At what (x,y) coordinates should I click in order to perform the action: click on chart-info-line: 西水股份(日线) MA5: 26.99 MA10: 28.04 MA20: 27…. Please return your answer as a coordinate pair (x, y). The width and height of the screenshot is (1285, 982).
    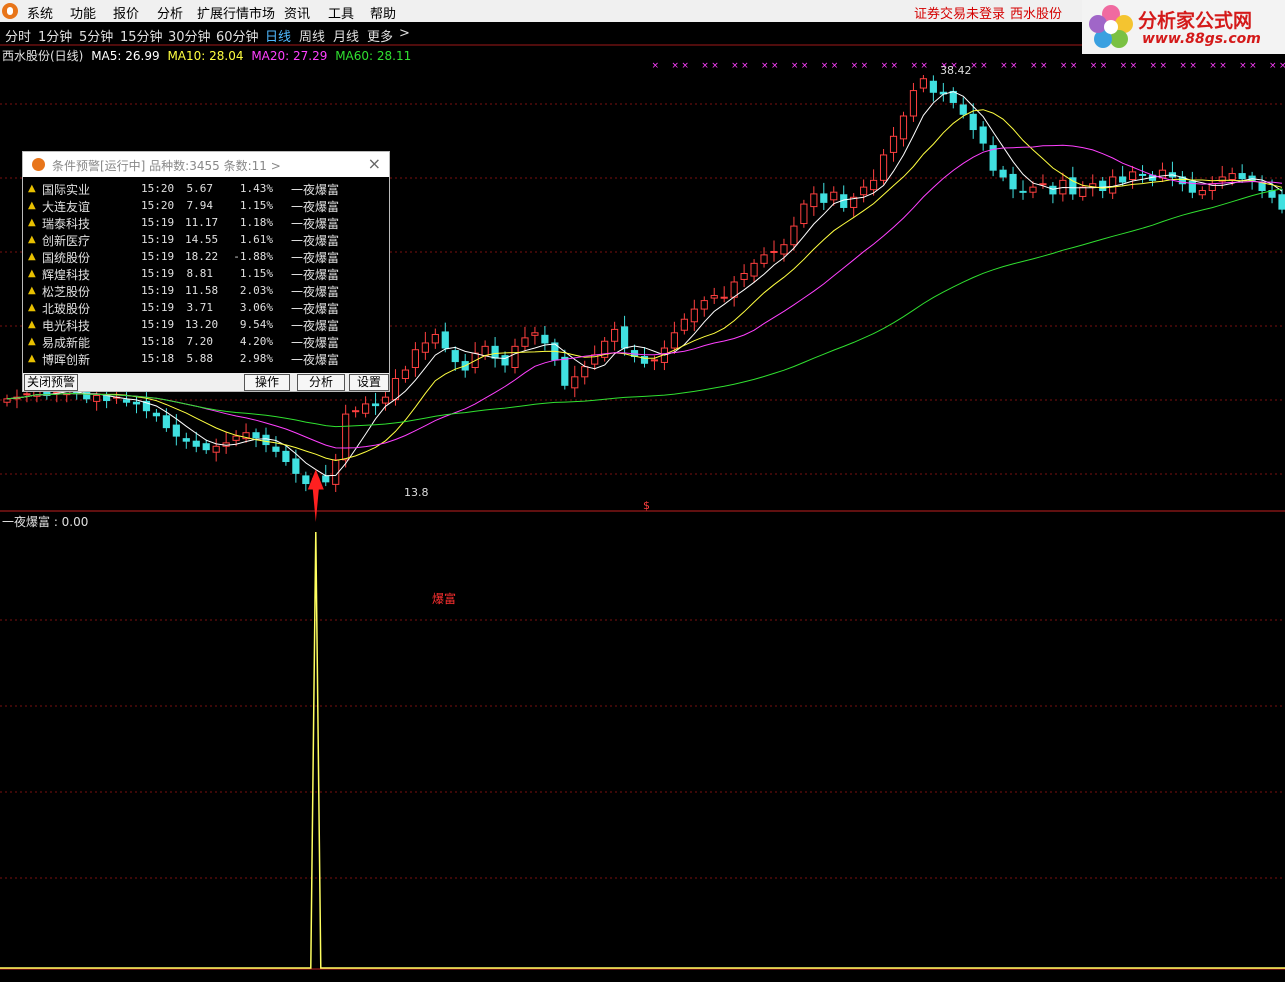
    Looking at the image, I should click on (208, 55).